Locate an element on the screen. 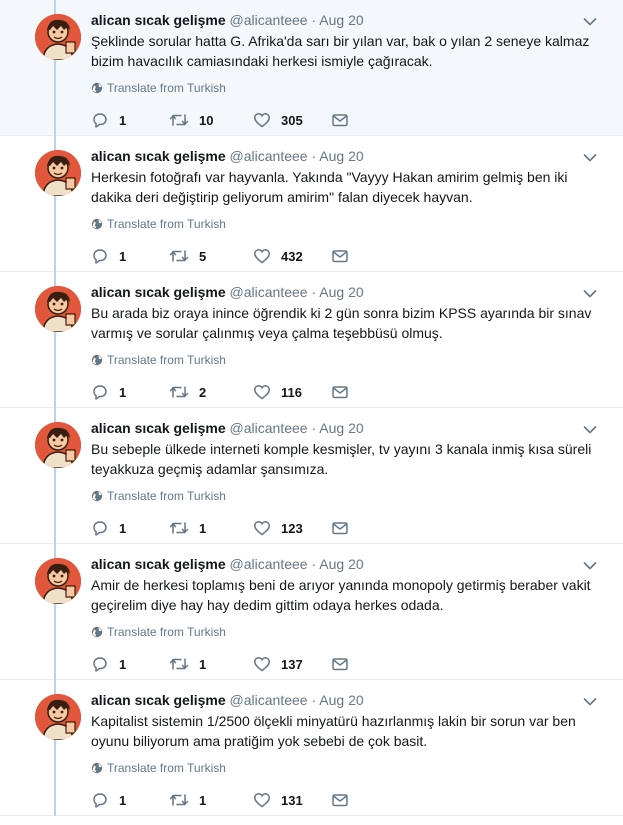 This screenshot has height=825, width=623. reply-icon is located at coordinates (100, 800).